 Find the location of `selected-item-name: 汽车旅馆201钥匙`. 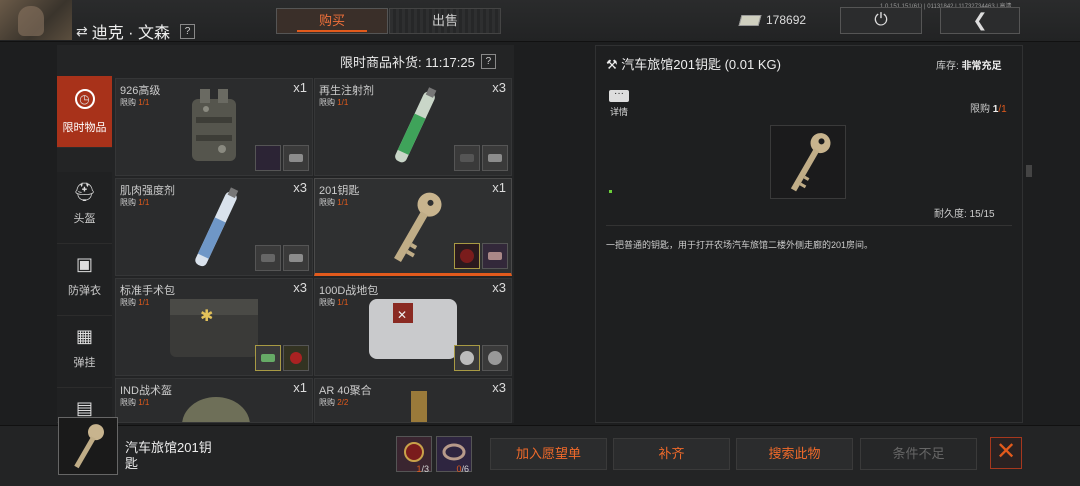

selected-item-name: 汽车旅馆201钥匙 is located at coordinates (168, 455).